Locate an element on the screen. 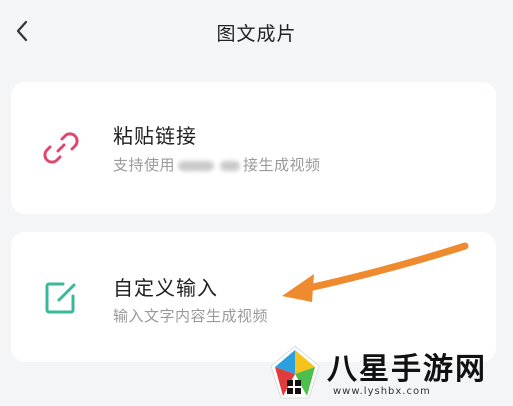  custom-input-title: 自定义输入 is located at coordinates (165, 288).